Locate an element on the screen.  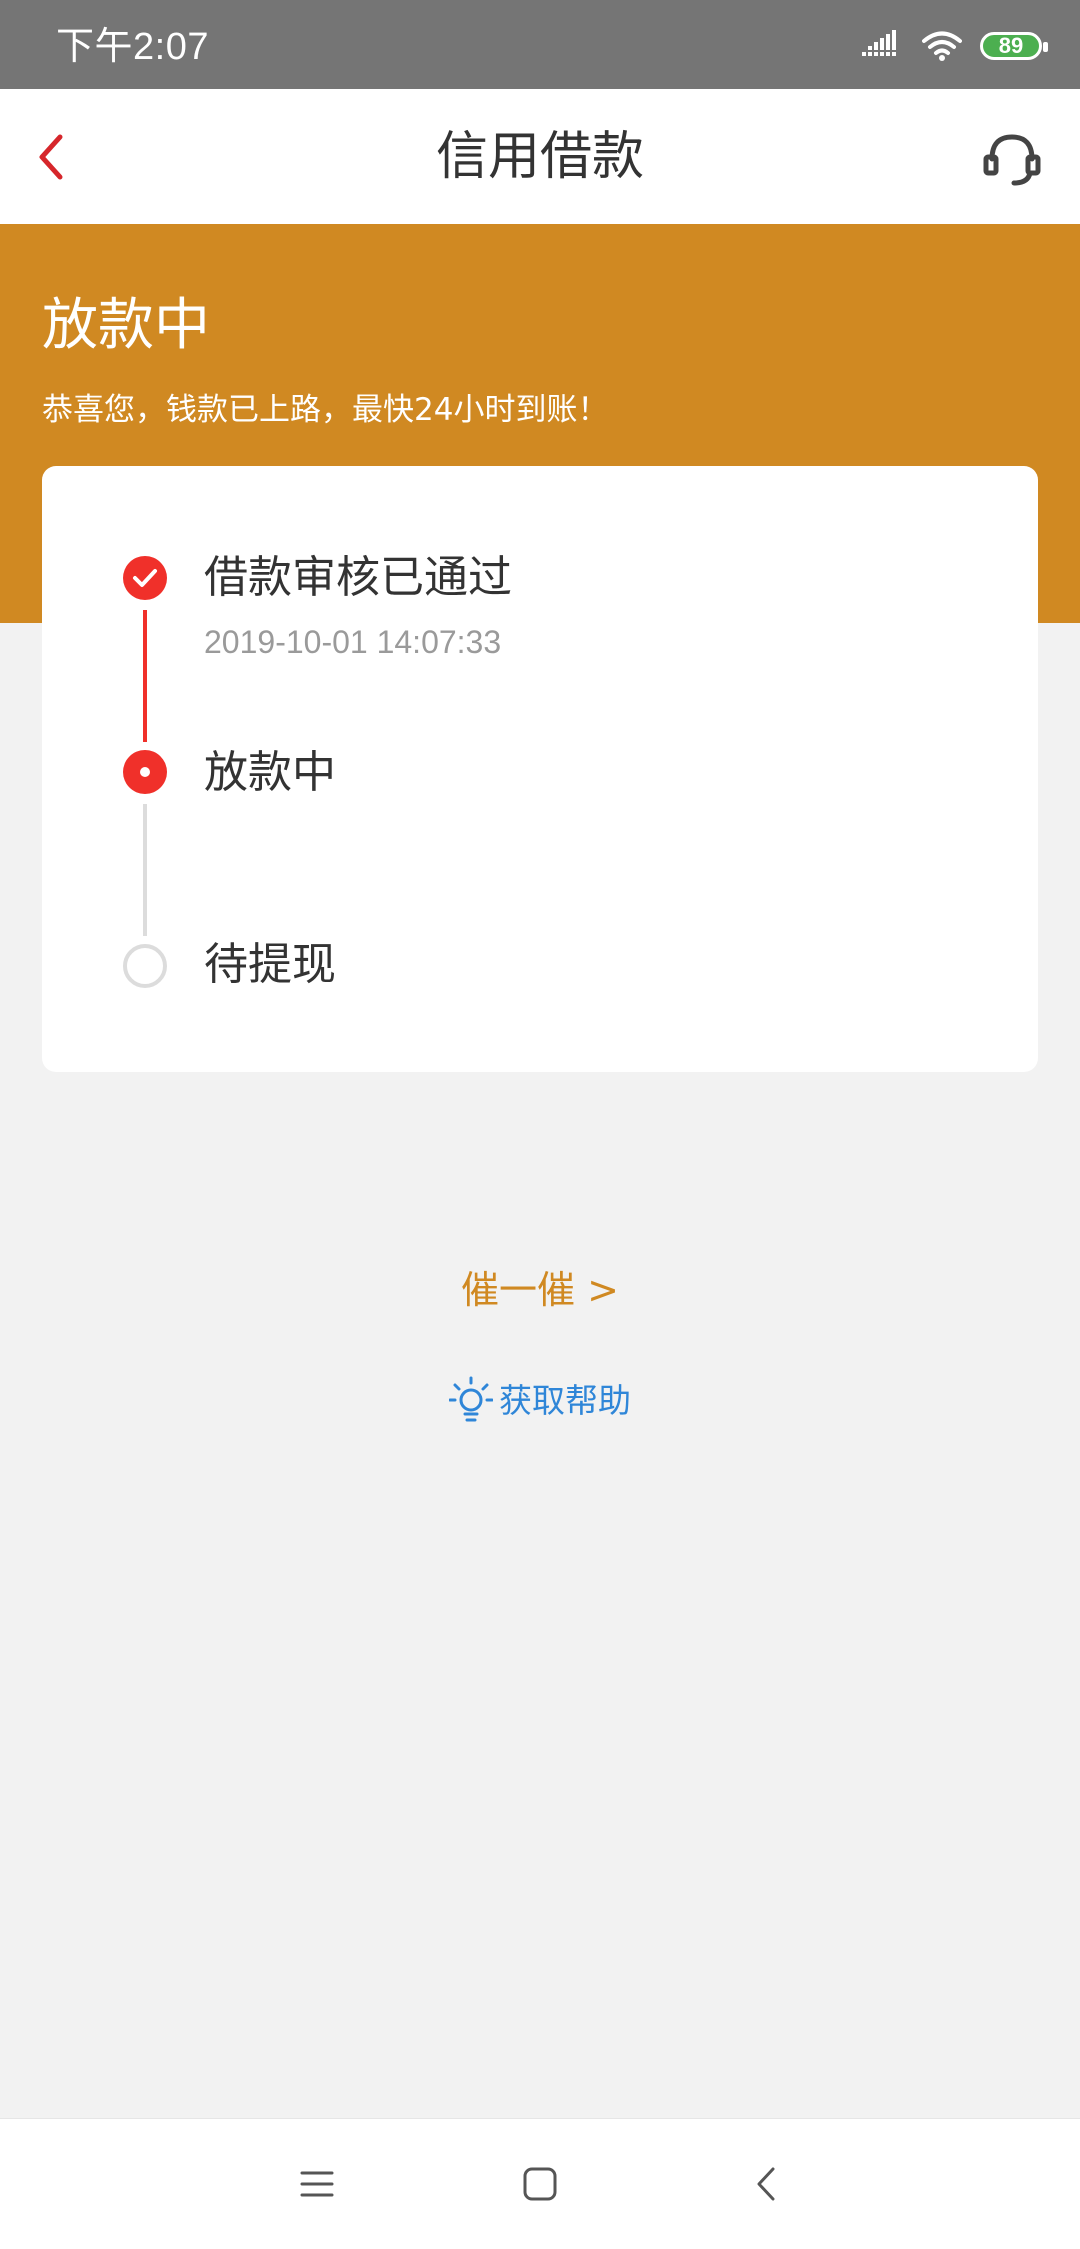
home-icon is located at coordinates (540, 2184).